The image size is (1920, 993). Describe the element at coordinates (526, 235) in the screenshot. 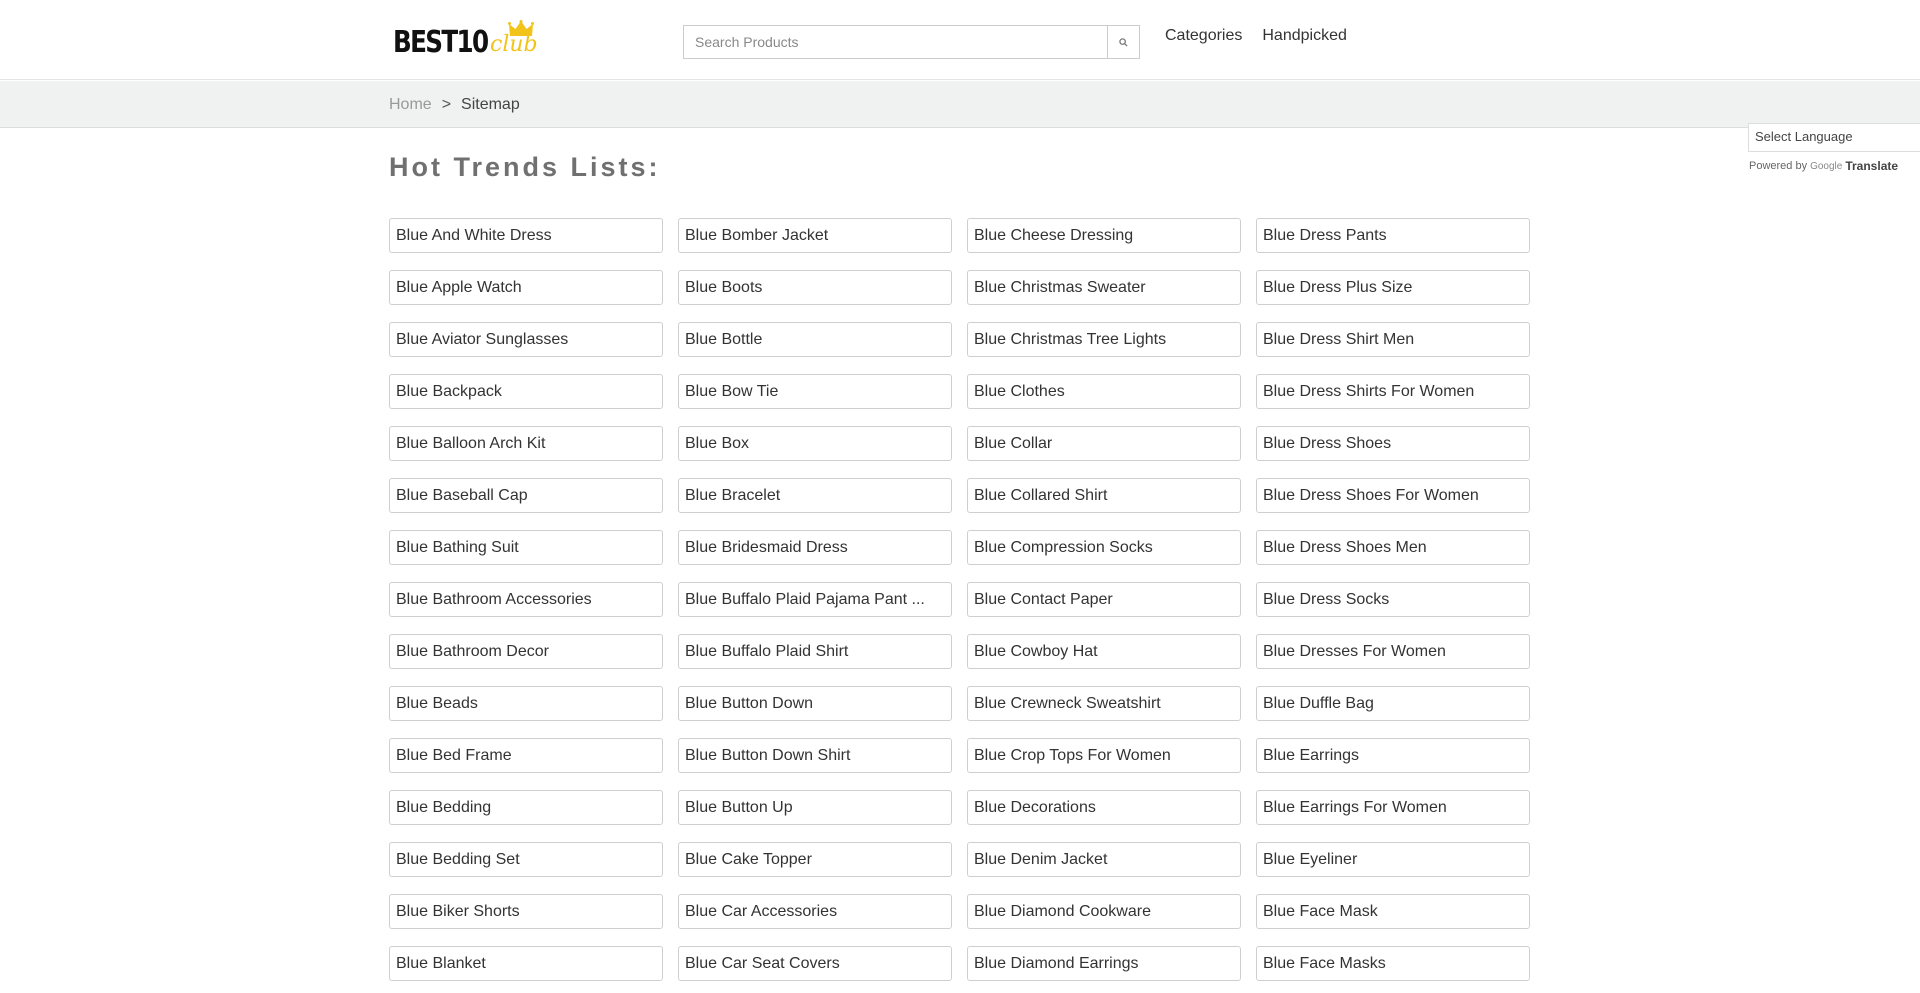

I see `trend-list-item: Blue And White Dress` at that location.